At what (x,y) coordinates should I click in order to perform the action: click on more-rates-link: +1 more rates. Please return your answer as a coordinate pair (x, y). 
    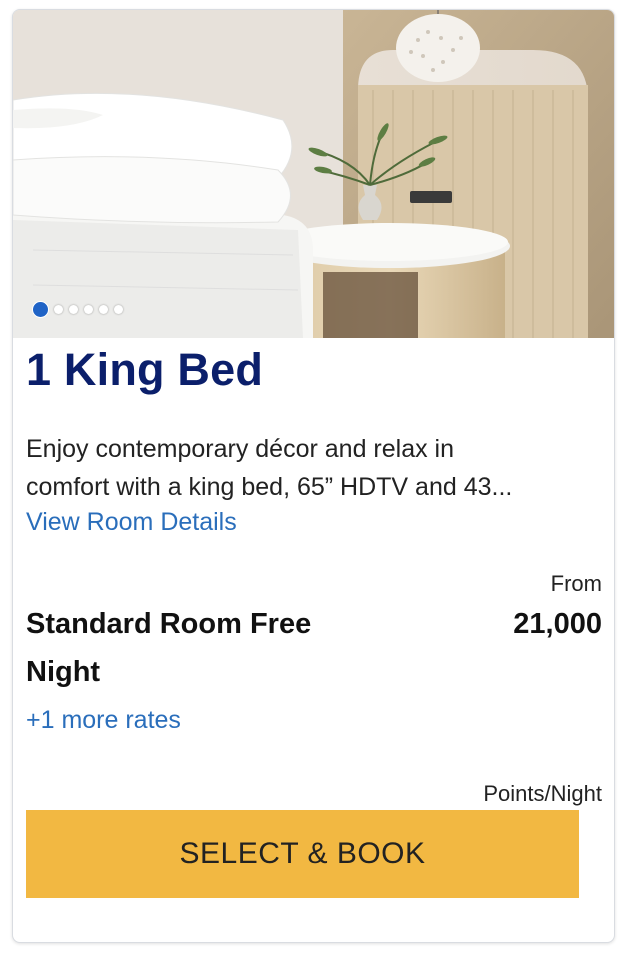
    Looking at the image, I should click on (103, 720).